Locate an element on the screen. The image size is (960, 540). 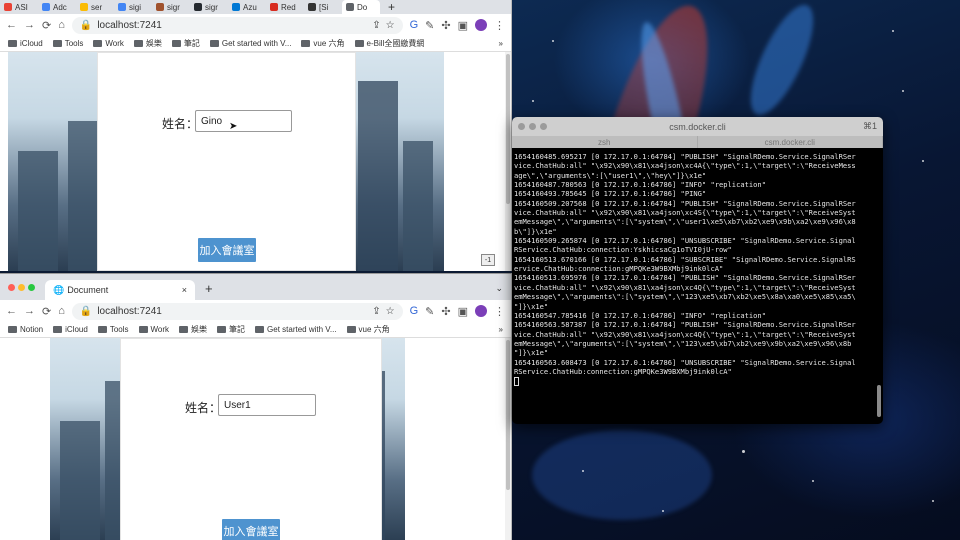
terminal-tab-docker: csm.docker.cli is located at coordinates (790, 142).